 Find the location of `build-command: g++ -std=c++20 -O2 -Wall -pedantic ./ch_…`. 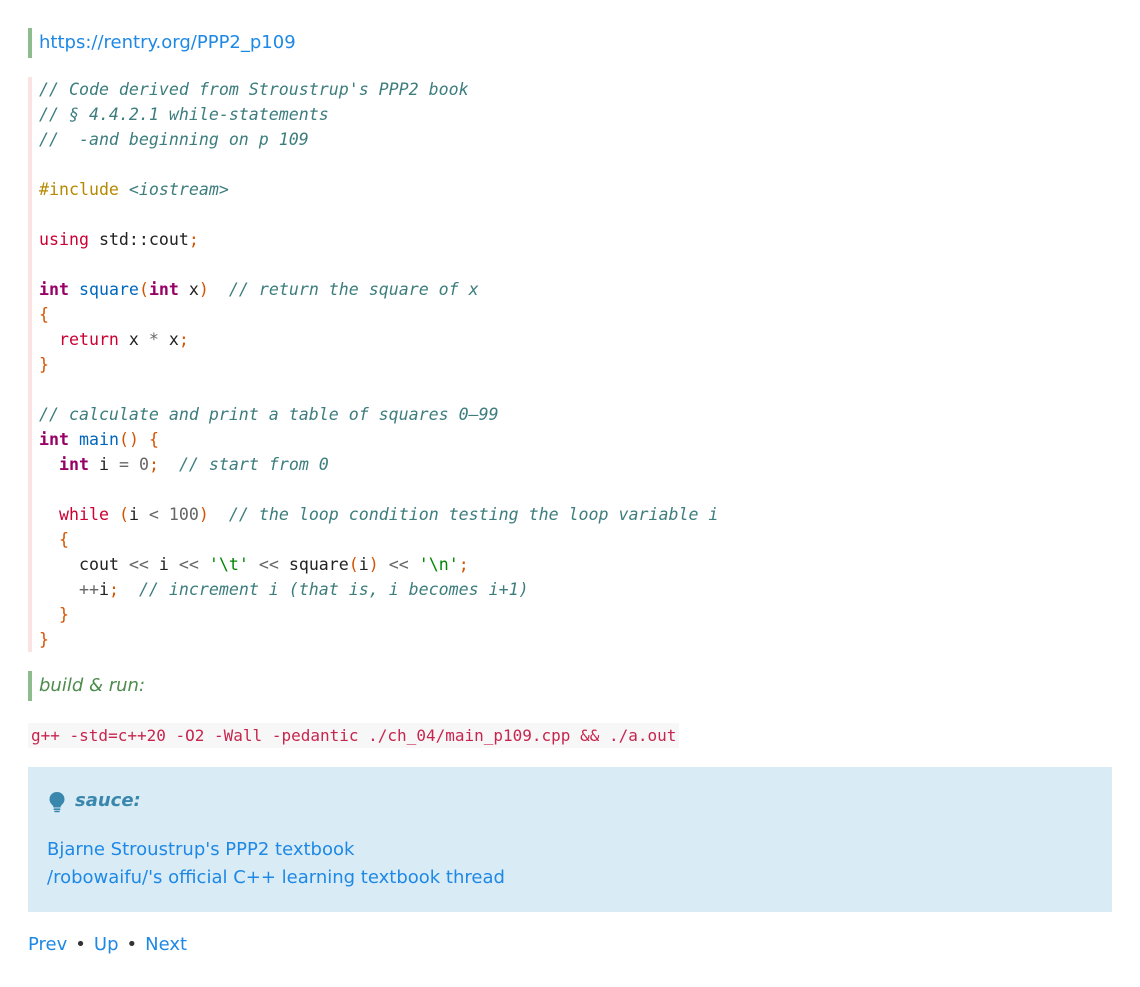

build-command: g++ -std=c++20 -O2 -Wall -pedantic ./ch_… is located at coordinates (354, 735).